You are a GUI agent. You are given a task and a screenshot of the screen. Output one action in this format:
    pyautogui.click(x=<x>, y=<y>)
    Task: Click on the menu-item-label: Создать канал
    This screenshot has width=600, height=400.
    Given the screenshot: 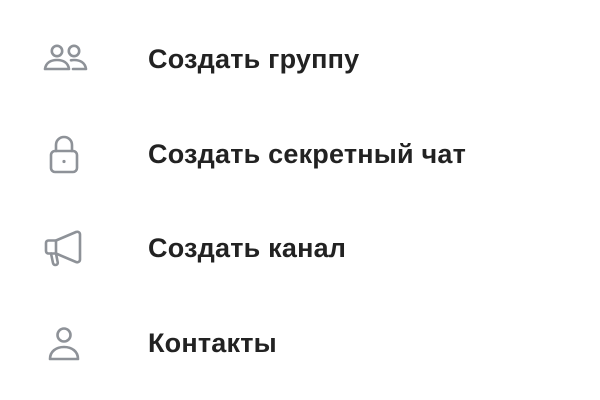 What is the action you would take?
    pyautogui.click(x=247, y=247)
    